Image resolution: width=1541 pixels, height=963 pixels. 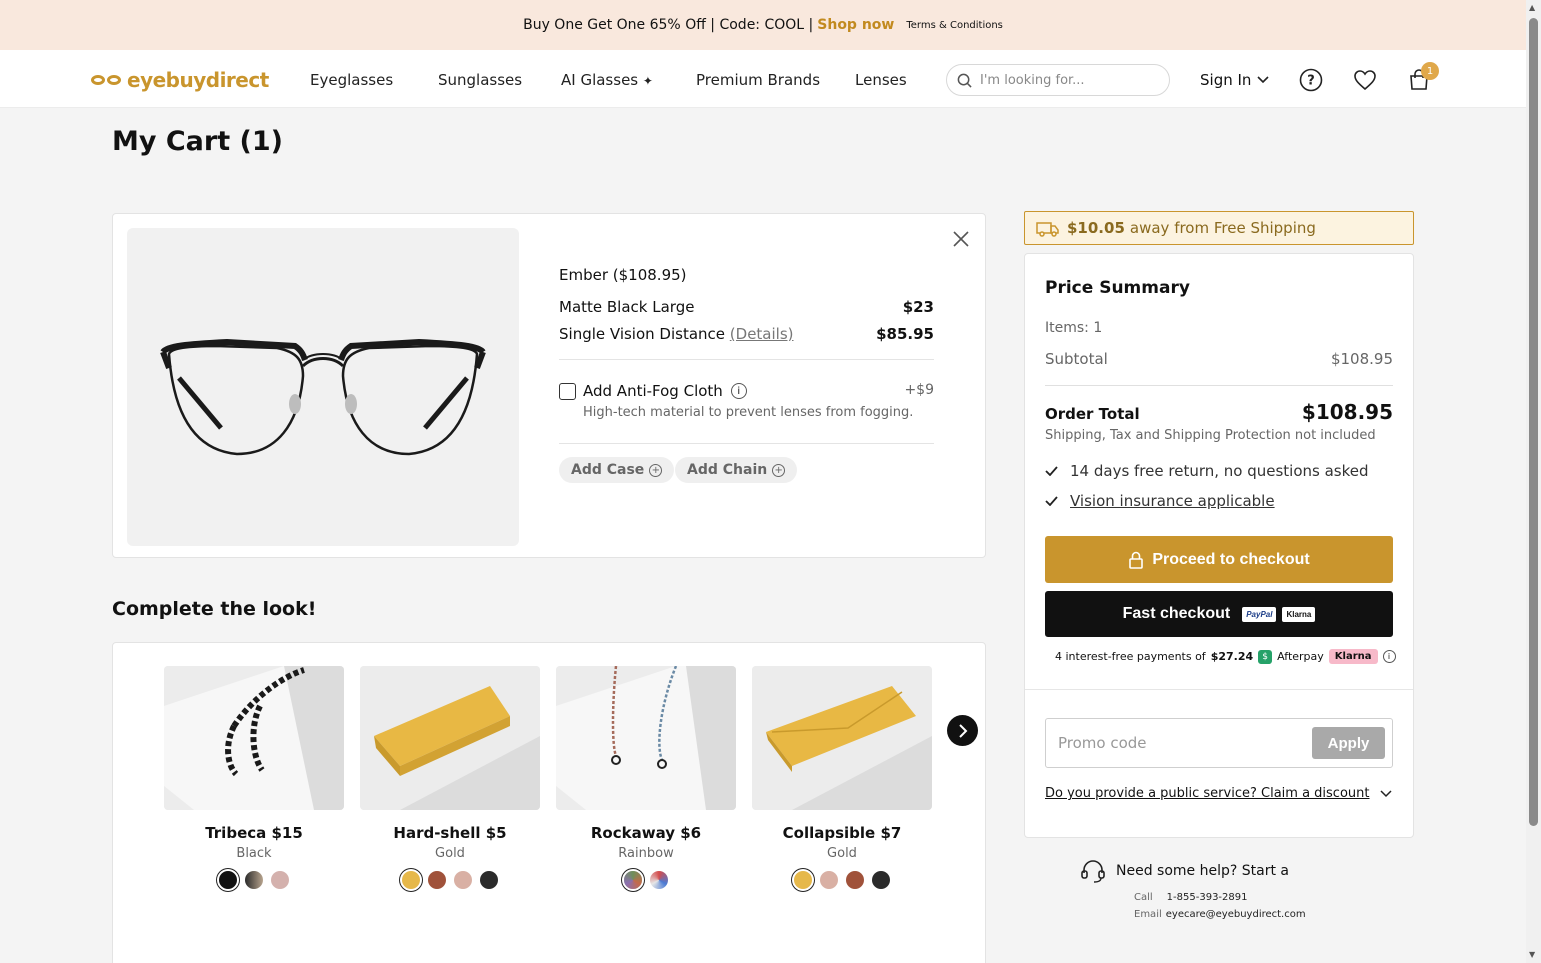 I want to click on promo-code-input, so click(x=1178, y=743).